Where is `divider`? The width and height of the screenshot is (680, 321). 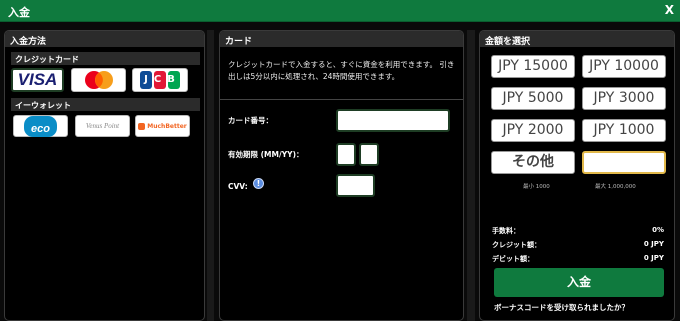 divider is located at coordinates (341, 99).